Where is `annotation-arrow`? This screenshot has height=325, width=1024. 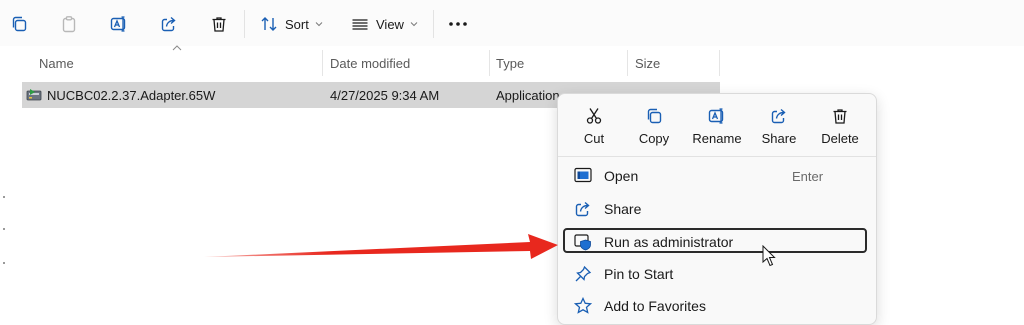 annotation-arrow is located at coordinates (381, 246).